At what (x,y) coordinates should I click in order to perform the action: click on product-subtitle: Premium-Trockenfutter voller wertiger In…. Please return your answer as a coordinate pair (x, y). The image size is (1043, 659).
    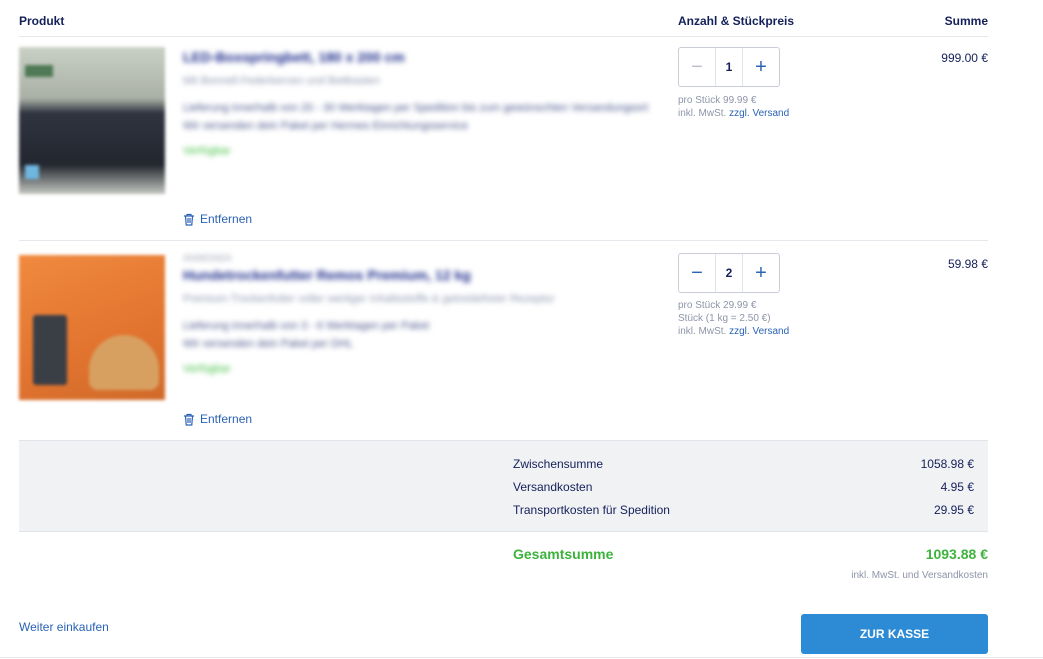
    Looking at the image, I should click on (369, 299).